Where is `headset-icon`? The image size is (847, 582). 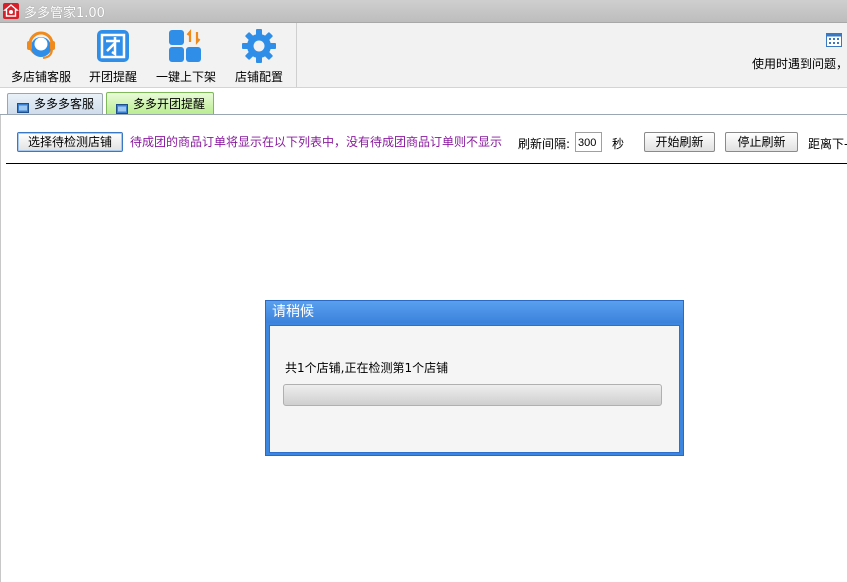
headset-icon is located at coordinates (41, 46).